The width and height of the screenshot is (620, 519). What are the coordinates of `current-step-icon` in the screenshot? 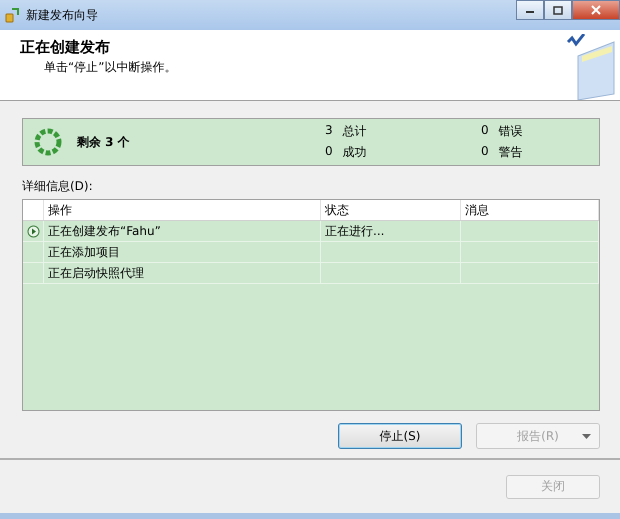 It's located at (33, 231).